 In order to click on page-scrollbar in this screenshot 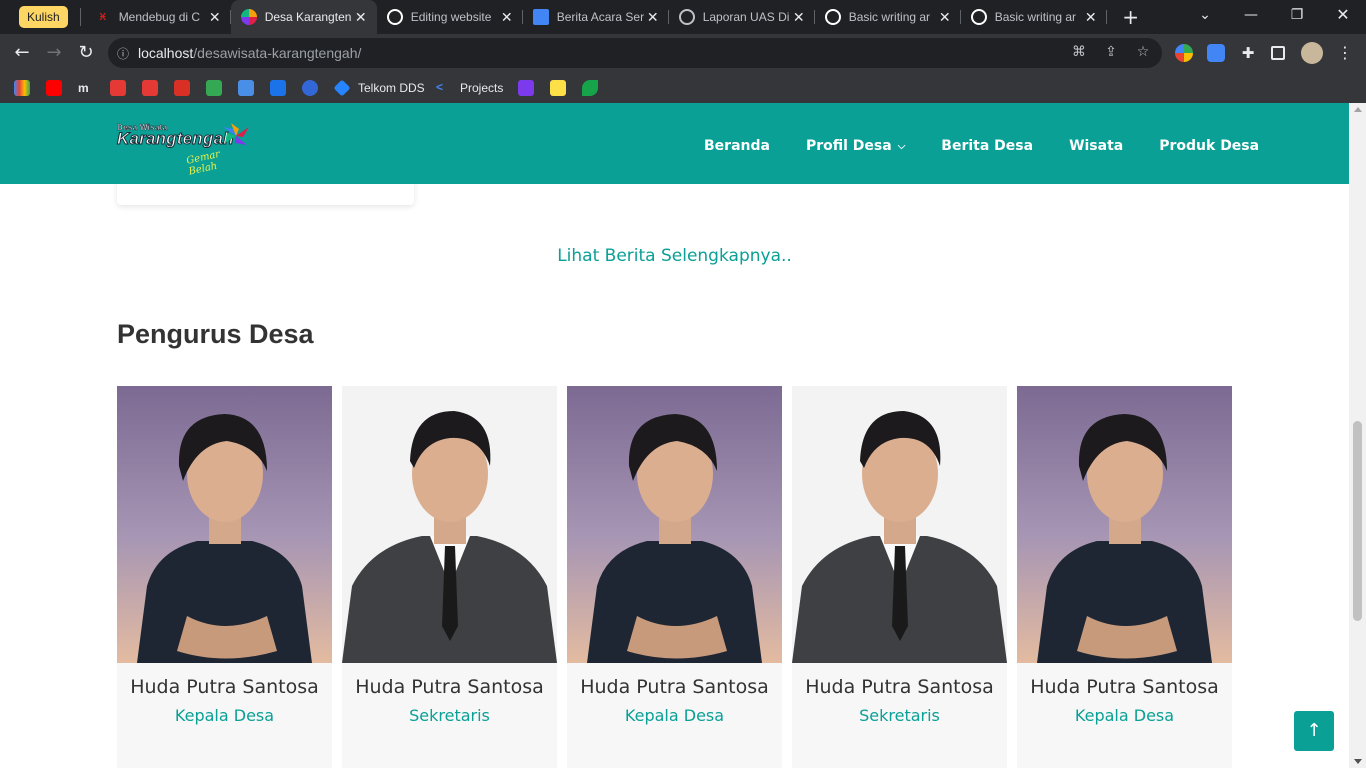, I will do `click(1357, 435)`.